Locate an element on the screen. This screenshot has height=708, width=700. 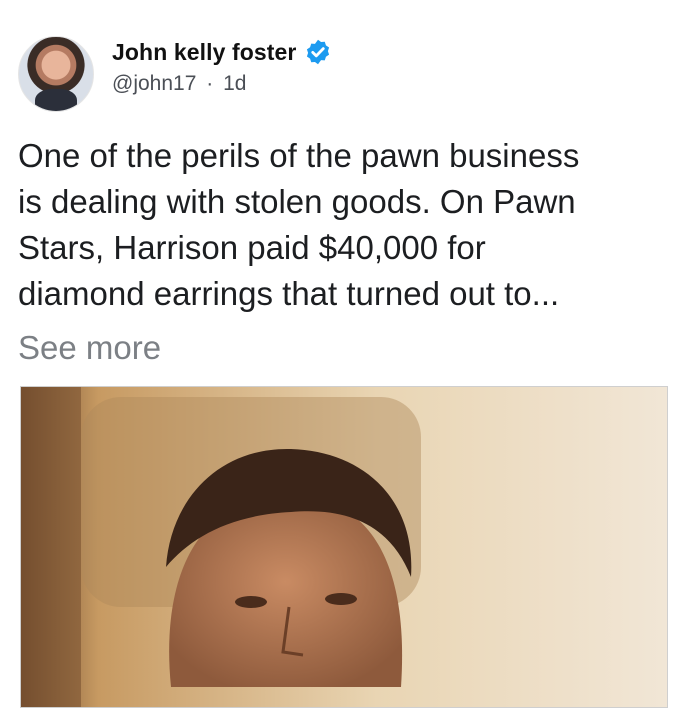
handle-row: @john17 · 1d is located at coordinates (222, 84).